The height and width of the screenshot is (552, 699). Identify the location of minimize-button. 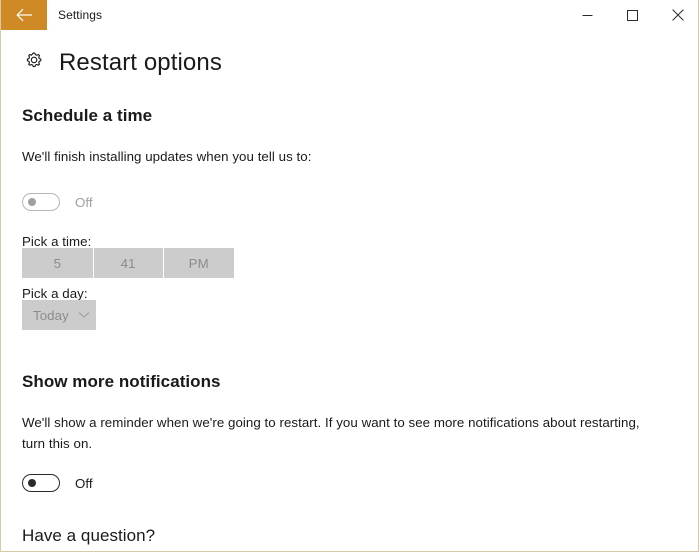
(587, 15).